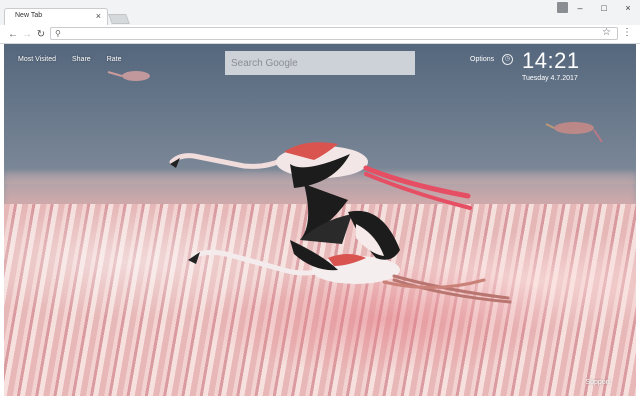 This screenshot has width=640, height=400. What do you see at coordinates (628, 8) in the screenshot?
I see `close-button: ×` at bounding box center [628, 8].